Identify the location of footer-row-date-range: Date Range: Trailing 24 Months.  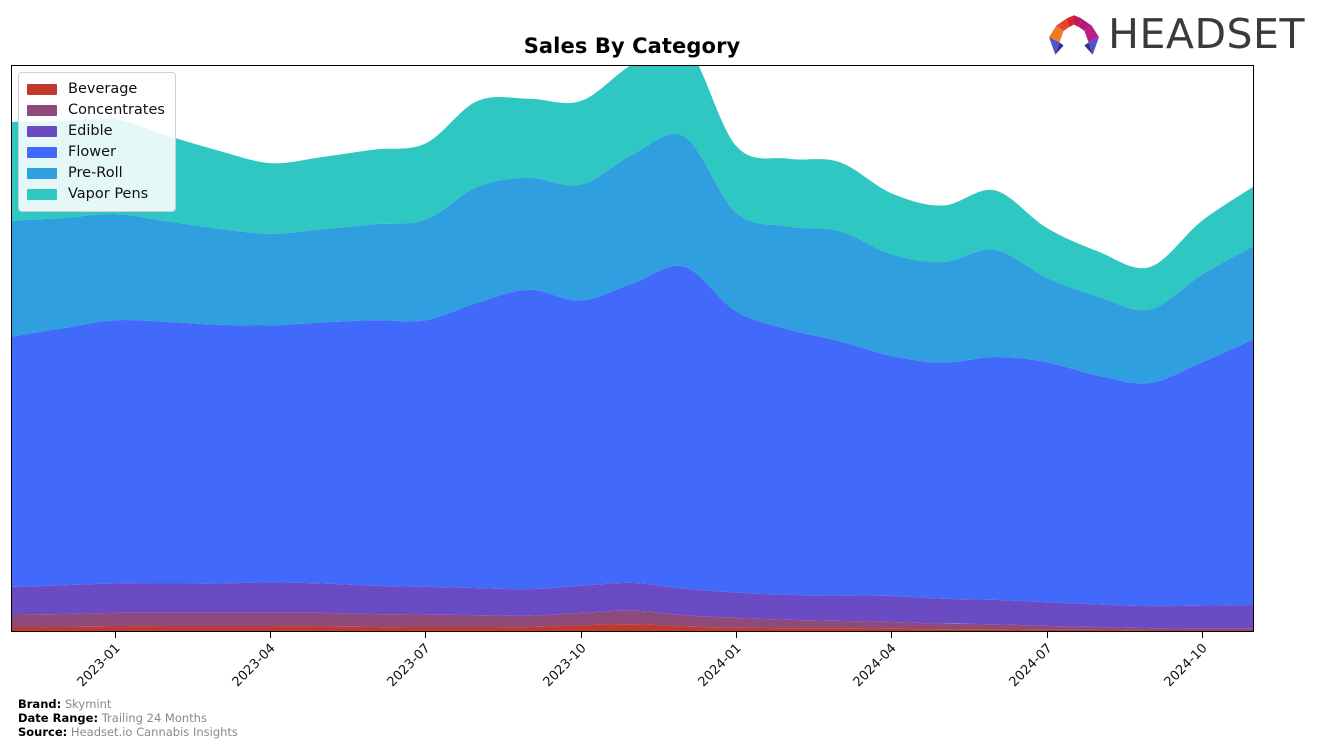
(128, 718).